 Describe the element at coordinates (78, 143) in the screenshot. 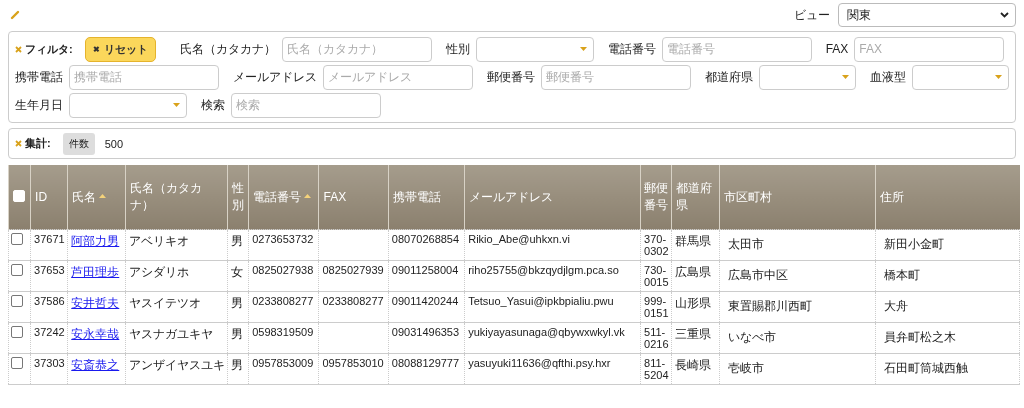

I see `count-tag: 件数` at that location.